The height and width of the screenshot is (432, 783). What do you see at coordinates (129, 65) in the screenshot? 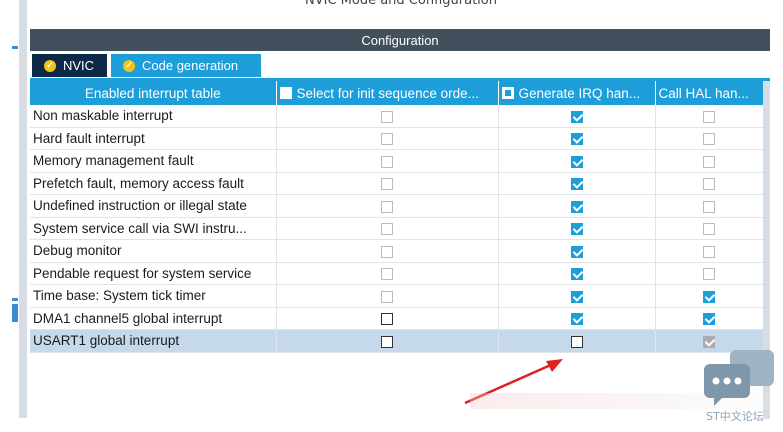
I see `check-circle-icon: ✓` at bounding box center [129, 65].